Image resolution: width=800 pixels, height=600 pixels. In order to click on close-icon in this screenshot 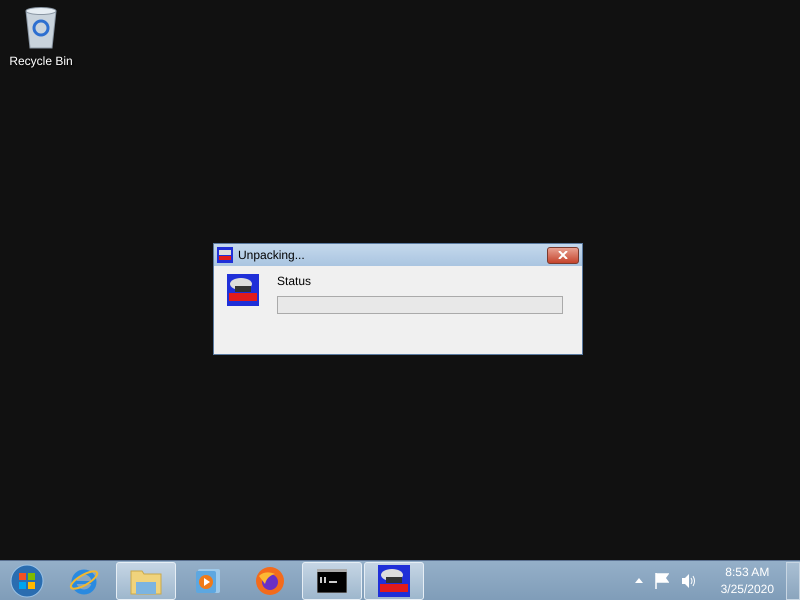, I will do `click(563, 255)`.